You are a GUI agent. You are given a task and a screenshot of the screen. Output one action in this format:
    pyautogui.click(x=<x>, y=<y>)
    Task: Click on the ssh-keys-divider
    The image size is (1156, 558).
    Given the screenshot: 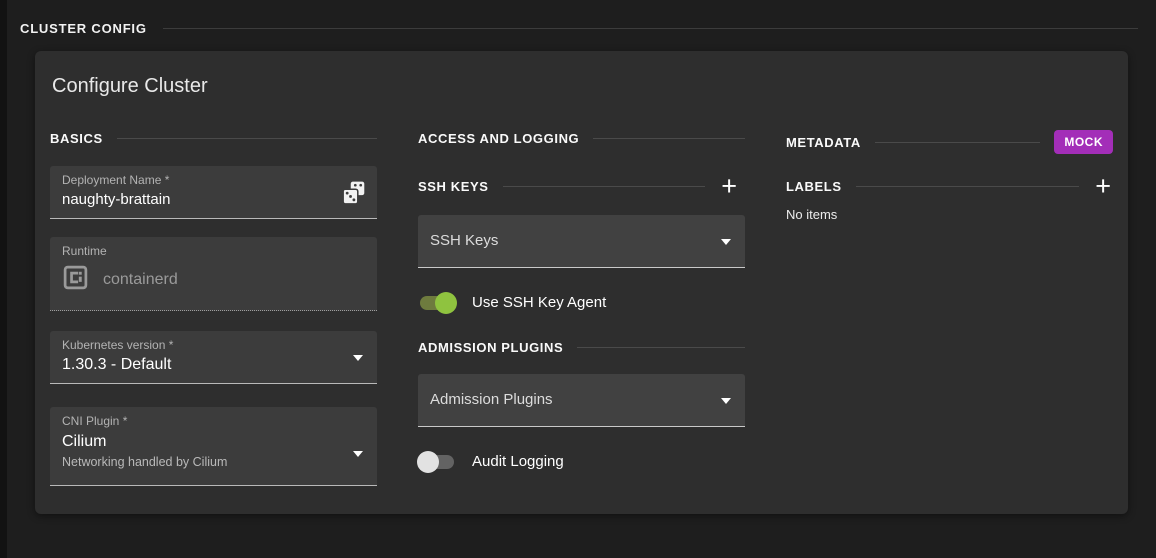 What is the action you would take?
    pyautogui.click(x=604, y=186)
    